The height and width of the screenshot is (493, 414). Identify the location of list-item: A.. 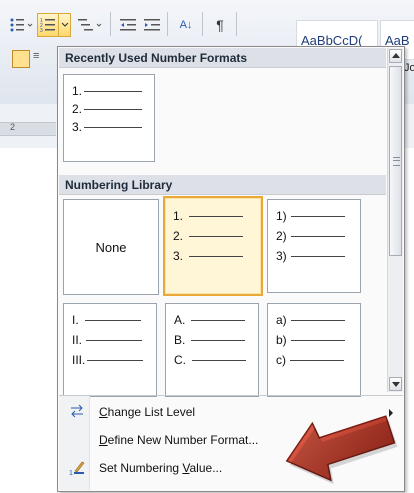
(210, 320).